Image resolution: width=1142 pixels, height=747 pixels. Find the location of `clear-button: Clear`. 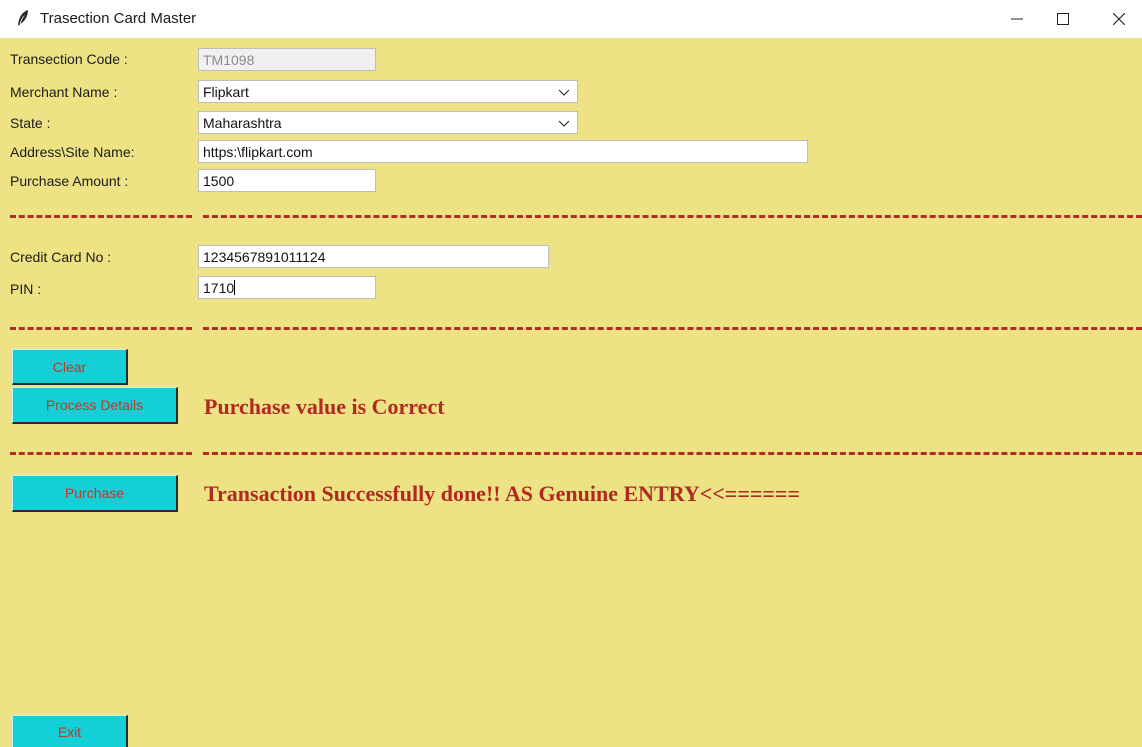

clear-button: Clear is located at coordinates (70, 367).